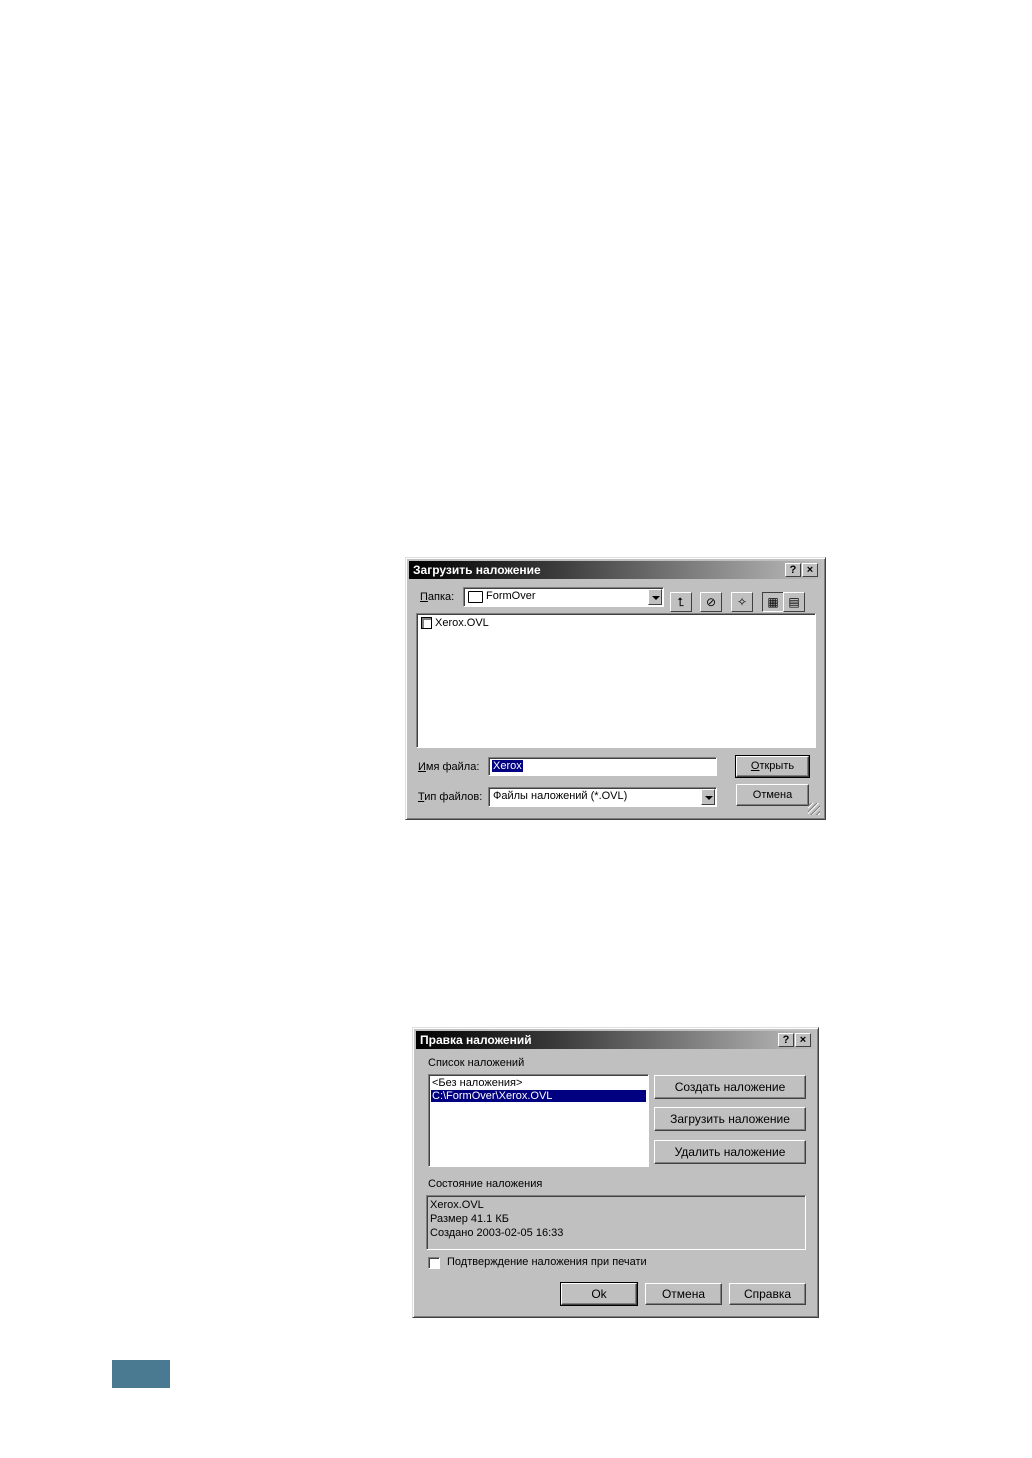  Describe the element at coordinates (538, 1096) in the screenshot. I see `list-item: C:\FormOver\Xerox.OVL` at that location.